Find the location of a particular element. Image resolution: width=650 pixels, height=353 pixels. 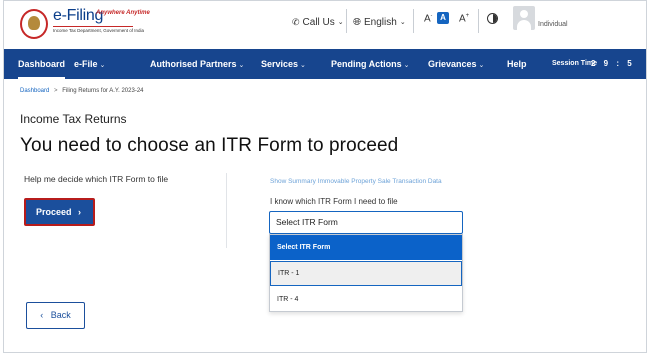

itr-form-label: I know which ITR Form I need to file is located at coordinates (334, 201).